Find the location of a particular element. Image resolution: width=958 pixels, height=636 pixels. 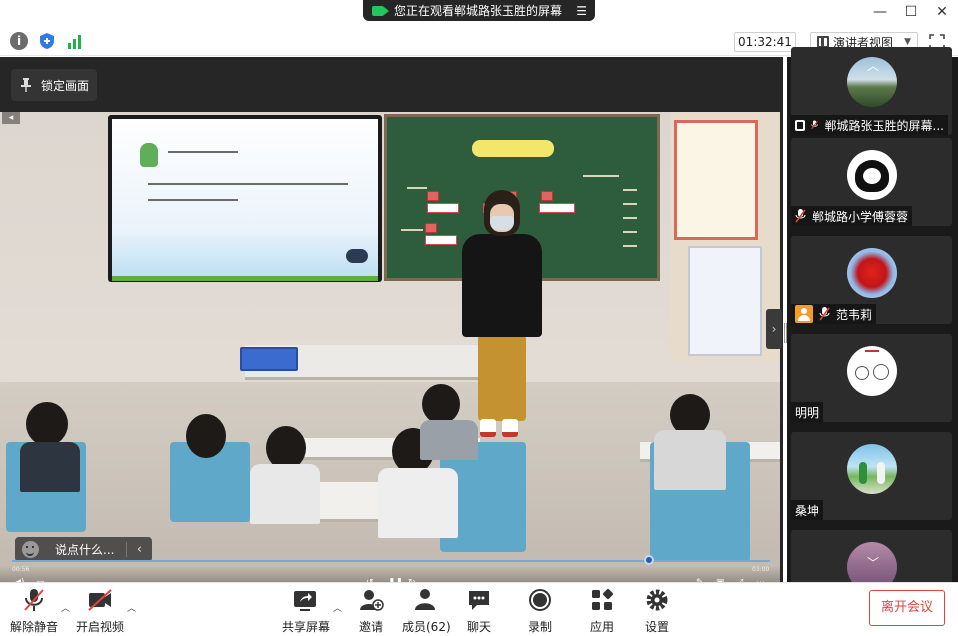

participant-name: 郸城路小学傅蓉蓉 is located at coordinates (860, 216).